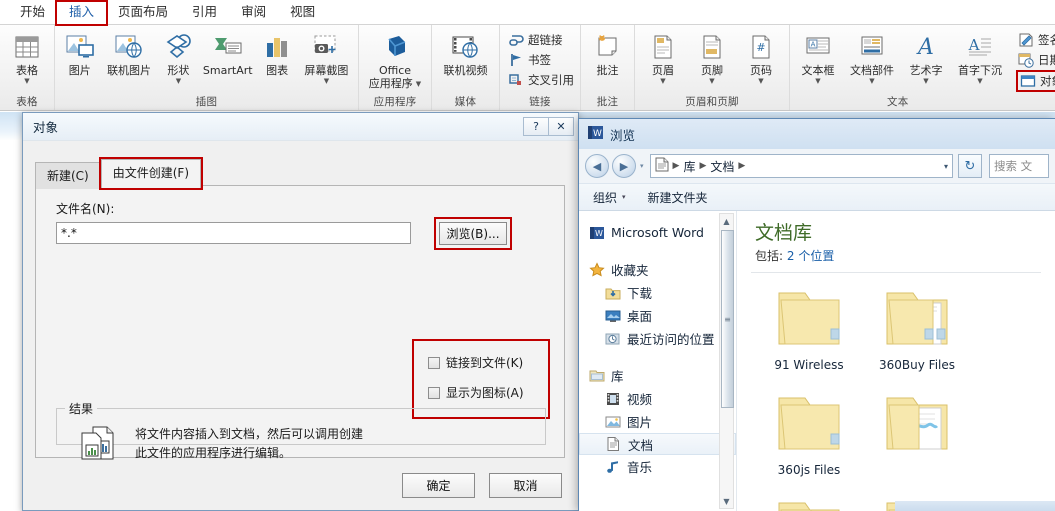 This screenshot has height=511, width=1055. What do you see at coordinates (801, 166) in the screenshot?
I see `address-bar: ▶ 库 ▶ 文档 ▶ ▾` at bounding box center [801, 166].